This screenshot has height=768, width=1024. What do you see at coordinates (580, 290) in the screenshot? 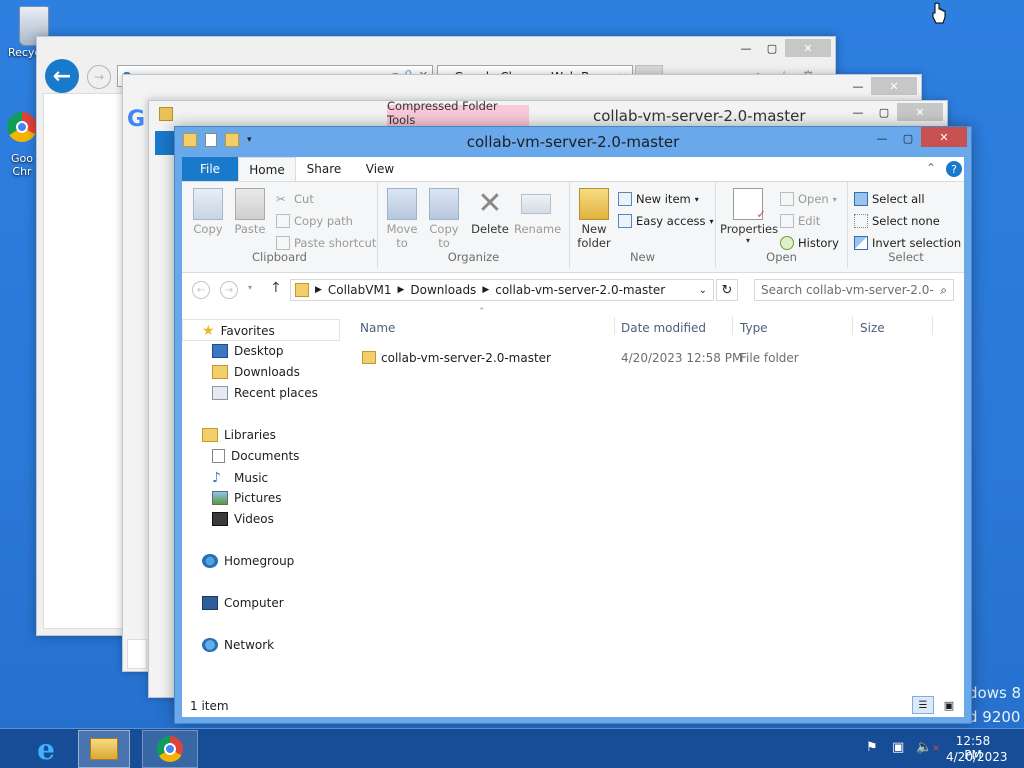
I see `crumb-current: collab-vm-server-2.0-master` at bounding box center [580, 290].